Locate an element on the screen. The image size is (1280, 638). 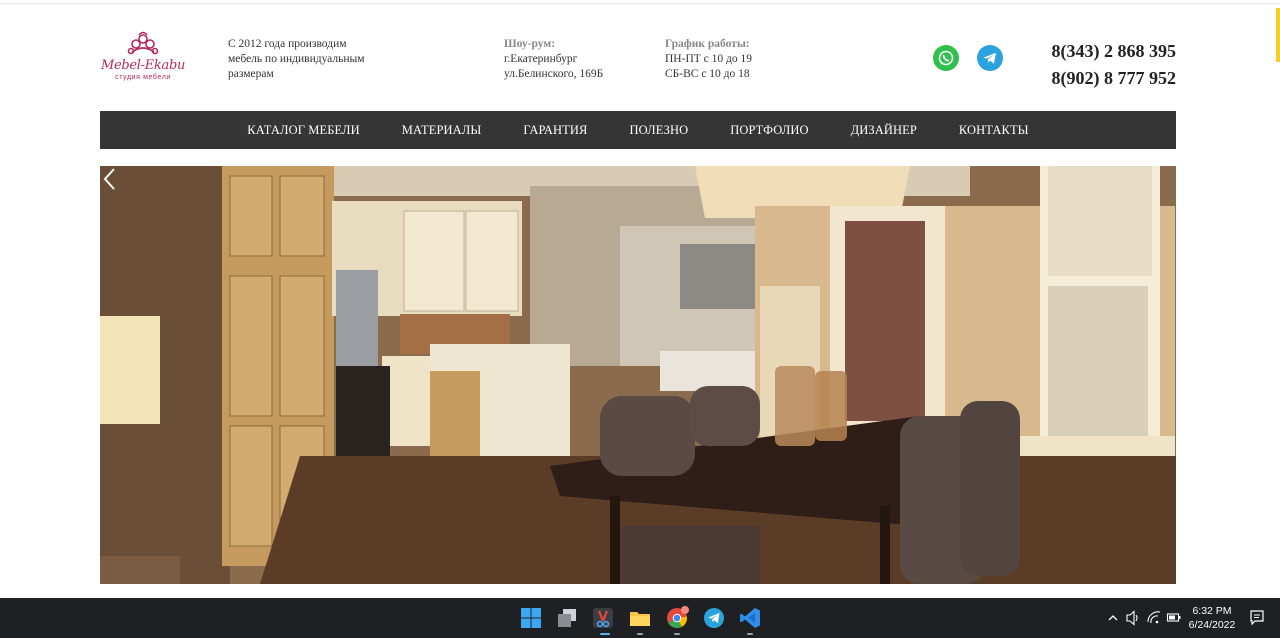
showroom-address: ул.Белинского, 169Б is located at coordinates (554, 74).